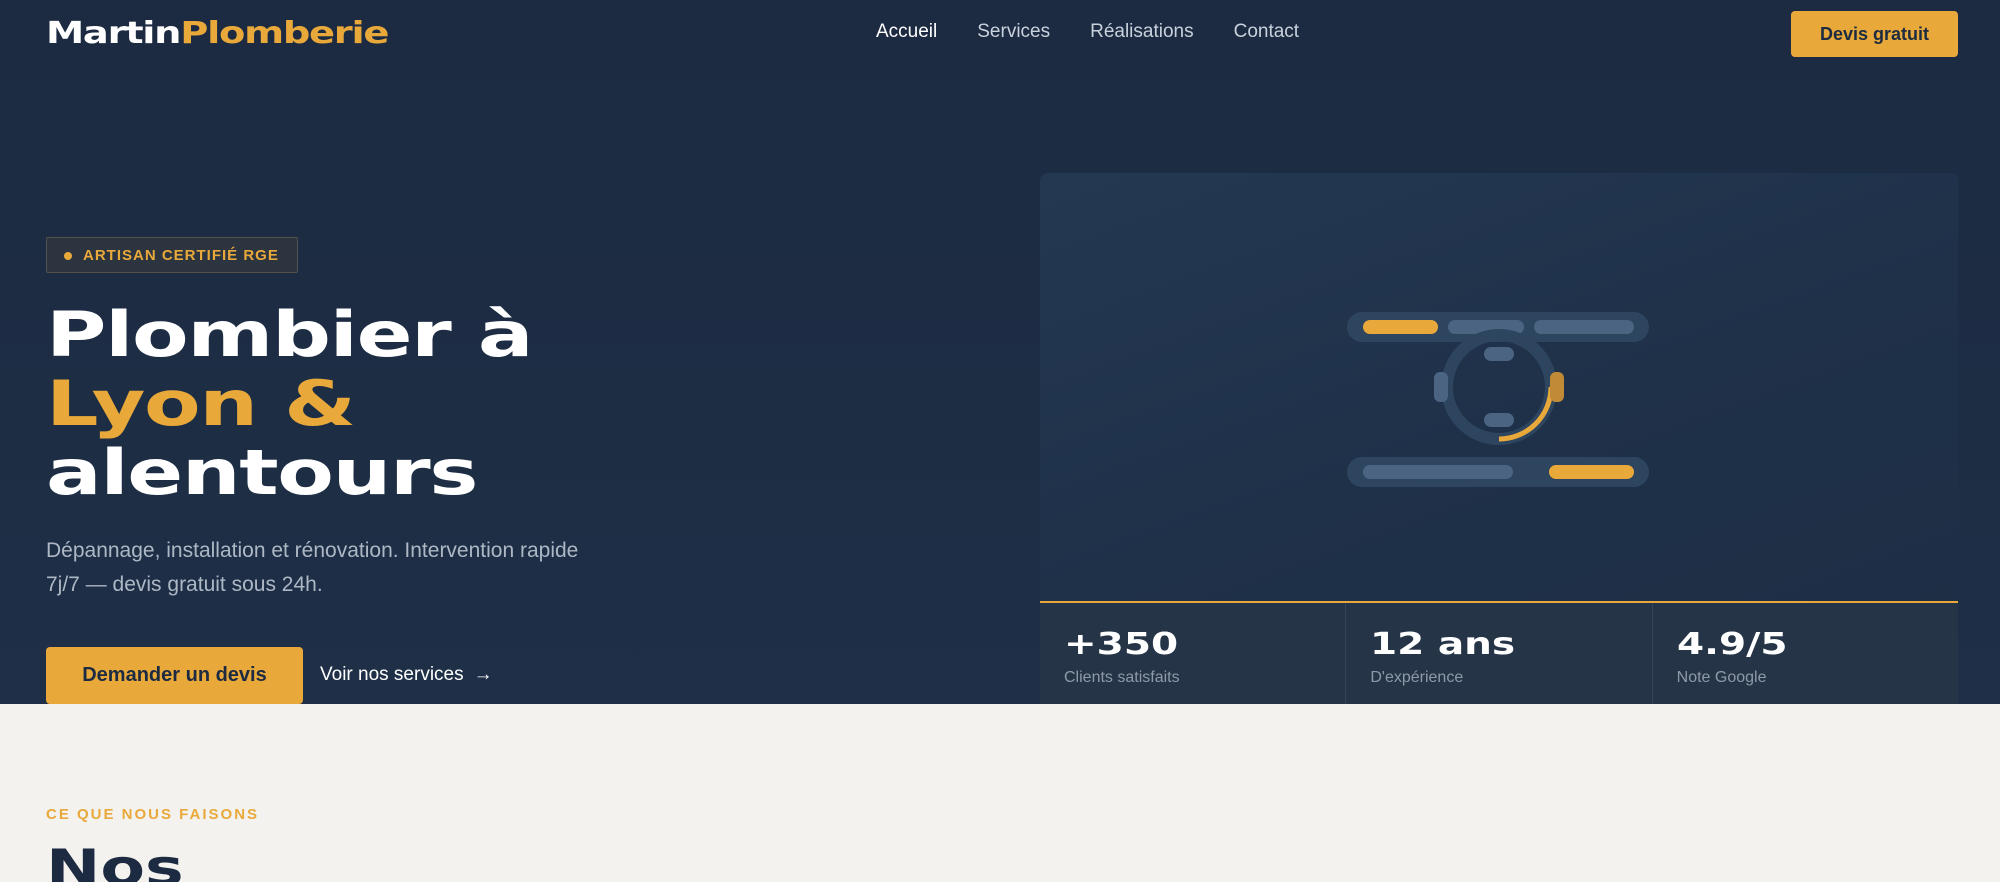  Describe the element at coordinates (1732, 644) in the screenshot. I see `stat-value: 4.9/5` at that location.